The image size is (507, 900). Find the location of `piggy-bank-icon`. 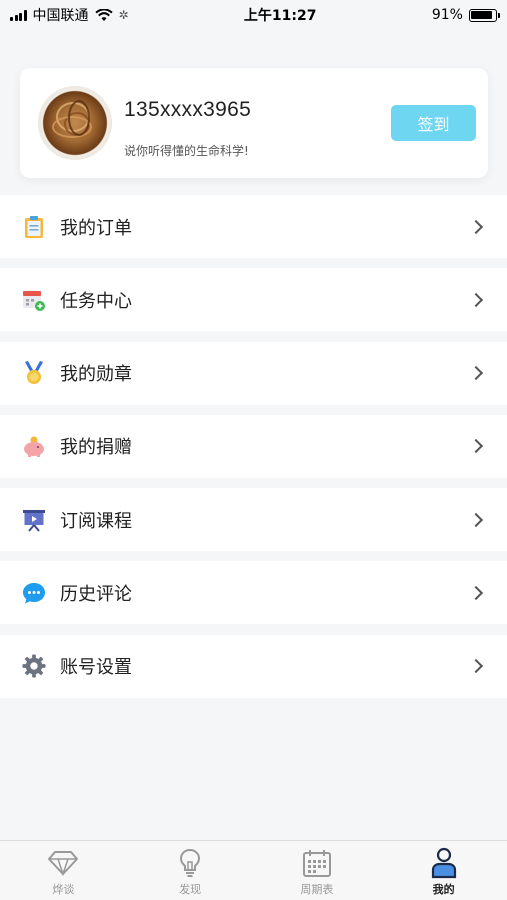

piggy-bank-icon is located at coordinates (34, 446).